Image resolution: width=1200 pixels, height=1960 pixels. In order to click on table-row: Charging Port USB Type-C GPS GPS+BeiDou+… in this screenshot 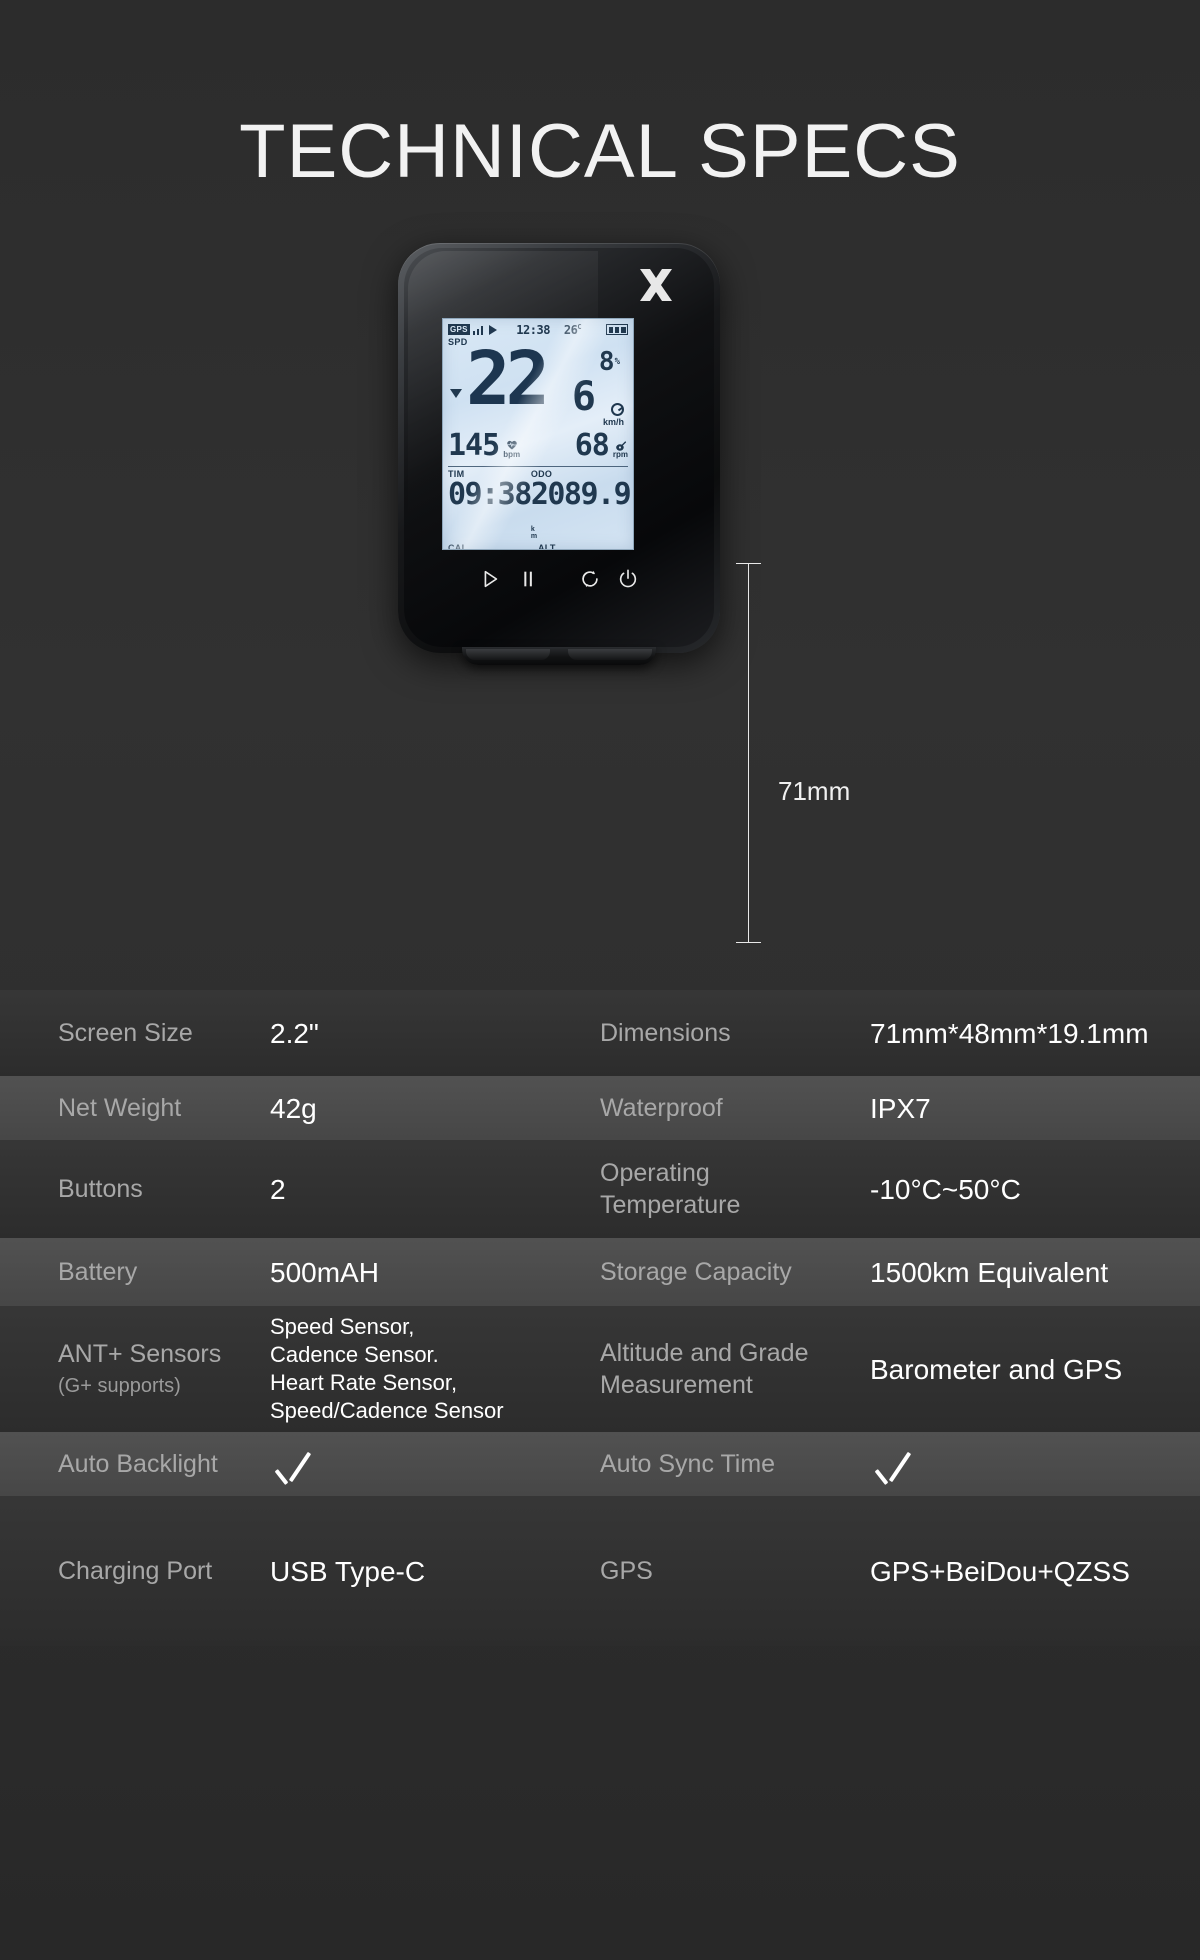, I will do `click(600, 1571)`.